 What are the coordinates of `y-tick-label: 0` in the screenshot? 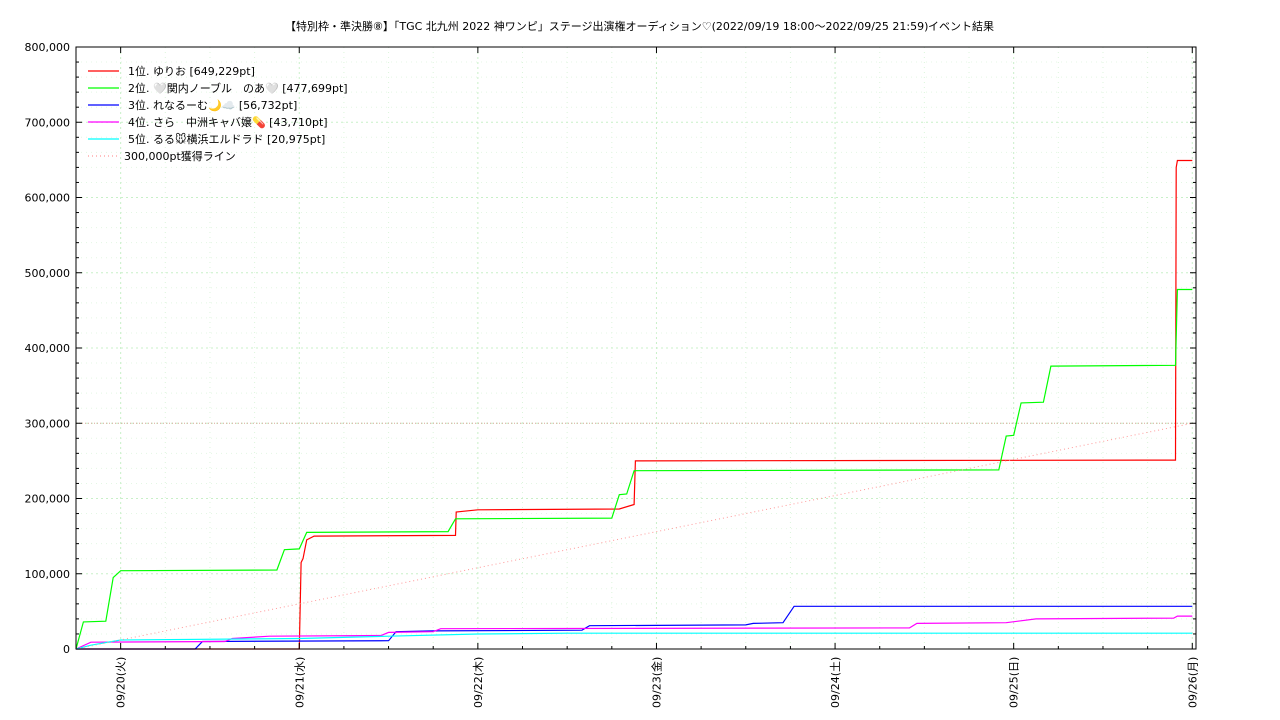 It's located at (66, 649).